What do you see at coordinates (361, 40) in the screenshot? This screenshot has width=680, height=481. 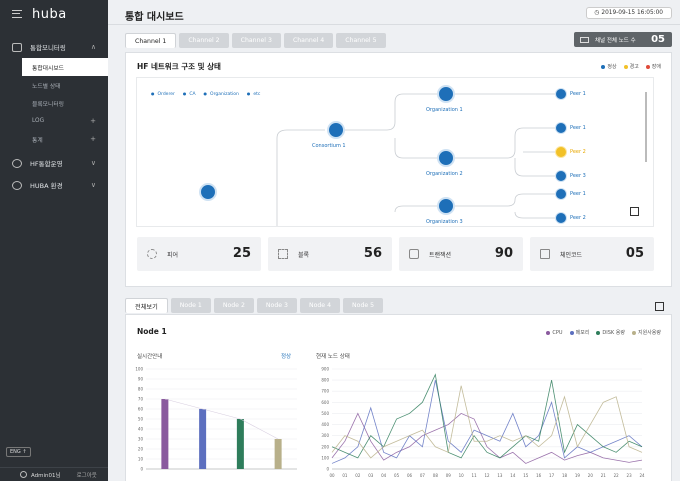 I see `tab-channel-5: Channel 5` at bounding box center [361, 40].